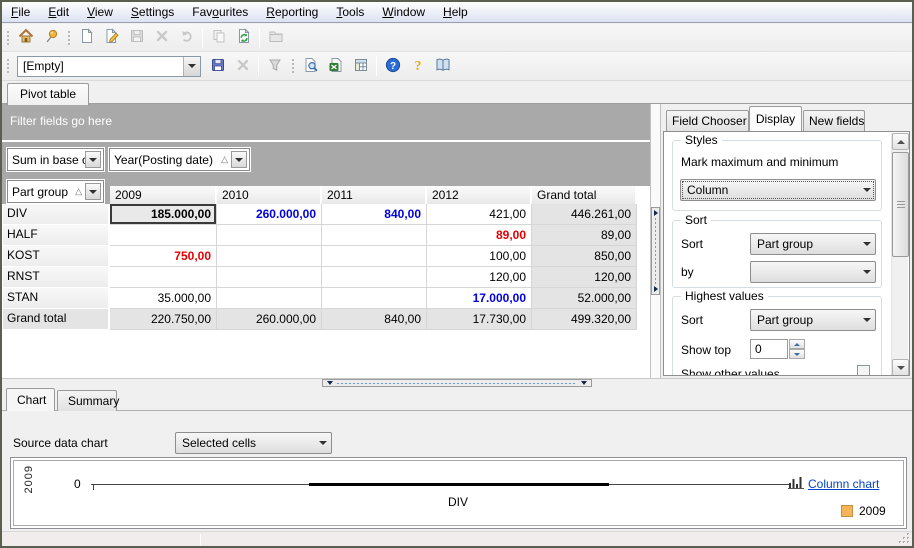 Image resolution: width=914 pixels, height=548 pixels. Describe the element at coordinates (374, 195) in the screenshot. I see `column-header-2011: 2011` at that location.